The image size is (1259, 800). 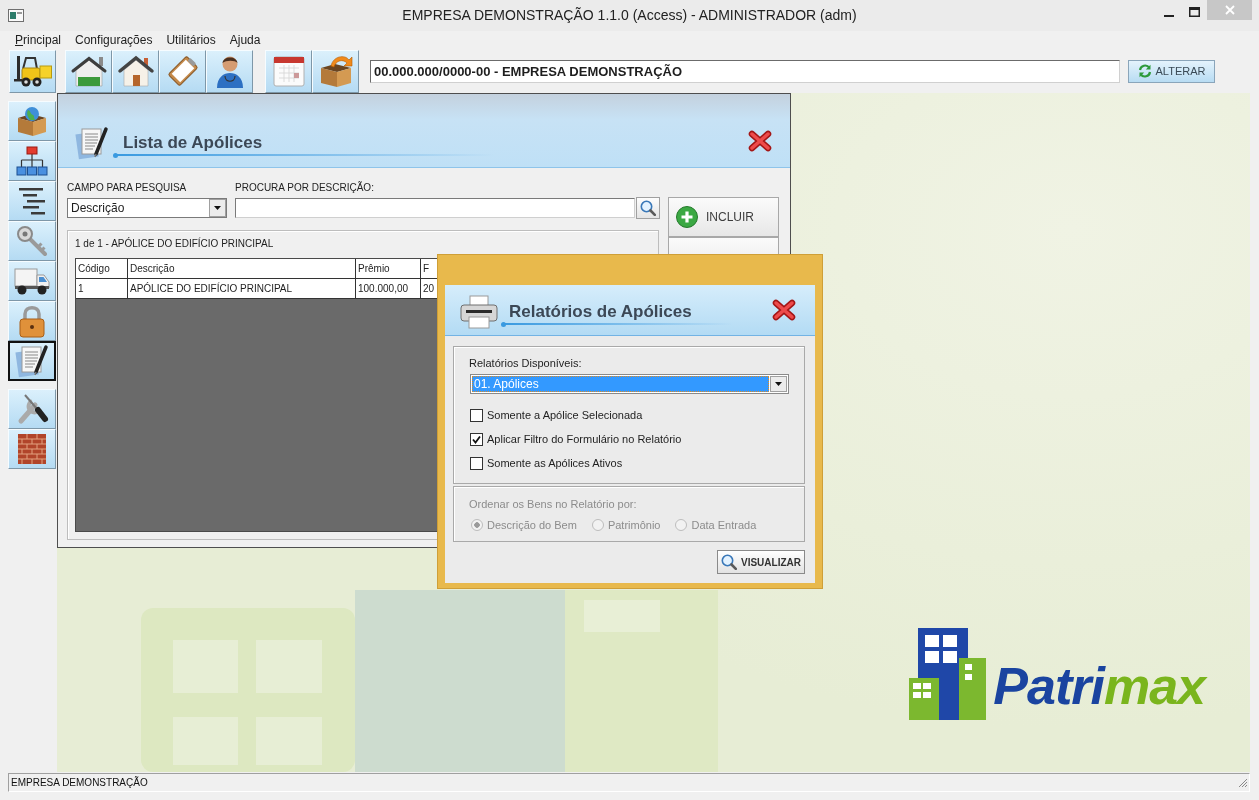 I want to click on dialog-title: Relatórios de Apólices, so click(x=600, y=312).